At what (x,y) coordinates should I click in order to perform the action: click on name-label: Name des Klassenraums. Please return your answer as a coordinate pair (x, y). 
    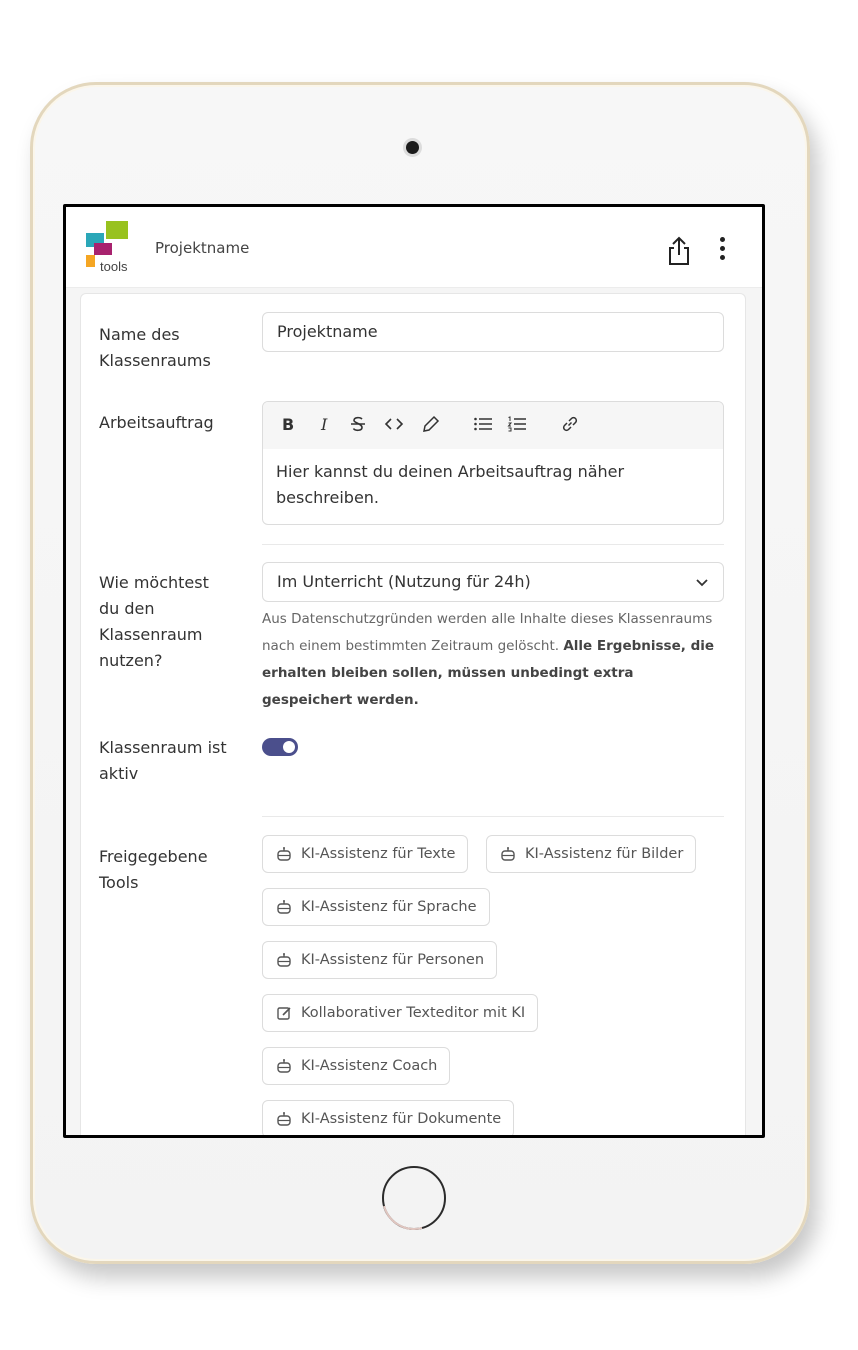
    Looking at the image, I should click on (155, 347).